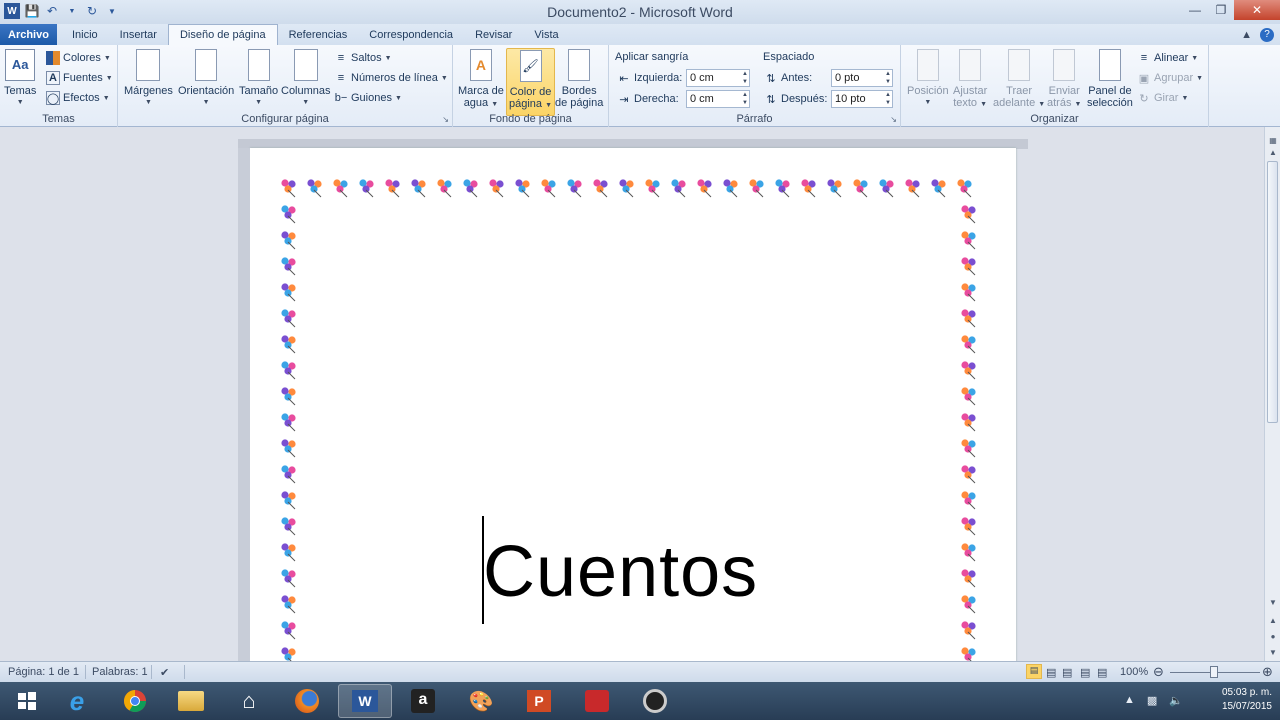  I want to click on group-label-parrafo: Párrafo, so click(754, 119).